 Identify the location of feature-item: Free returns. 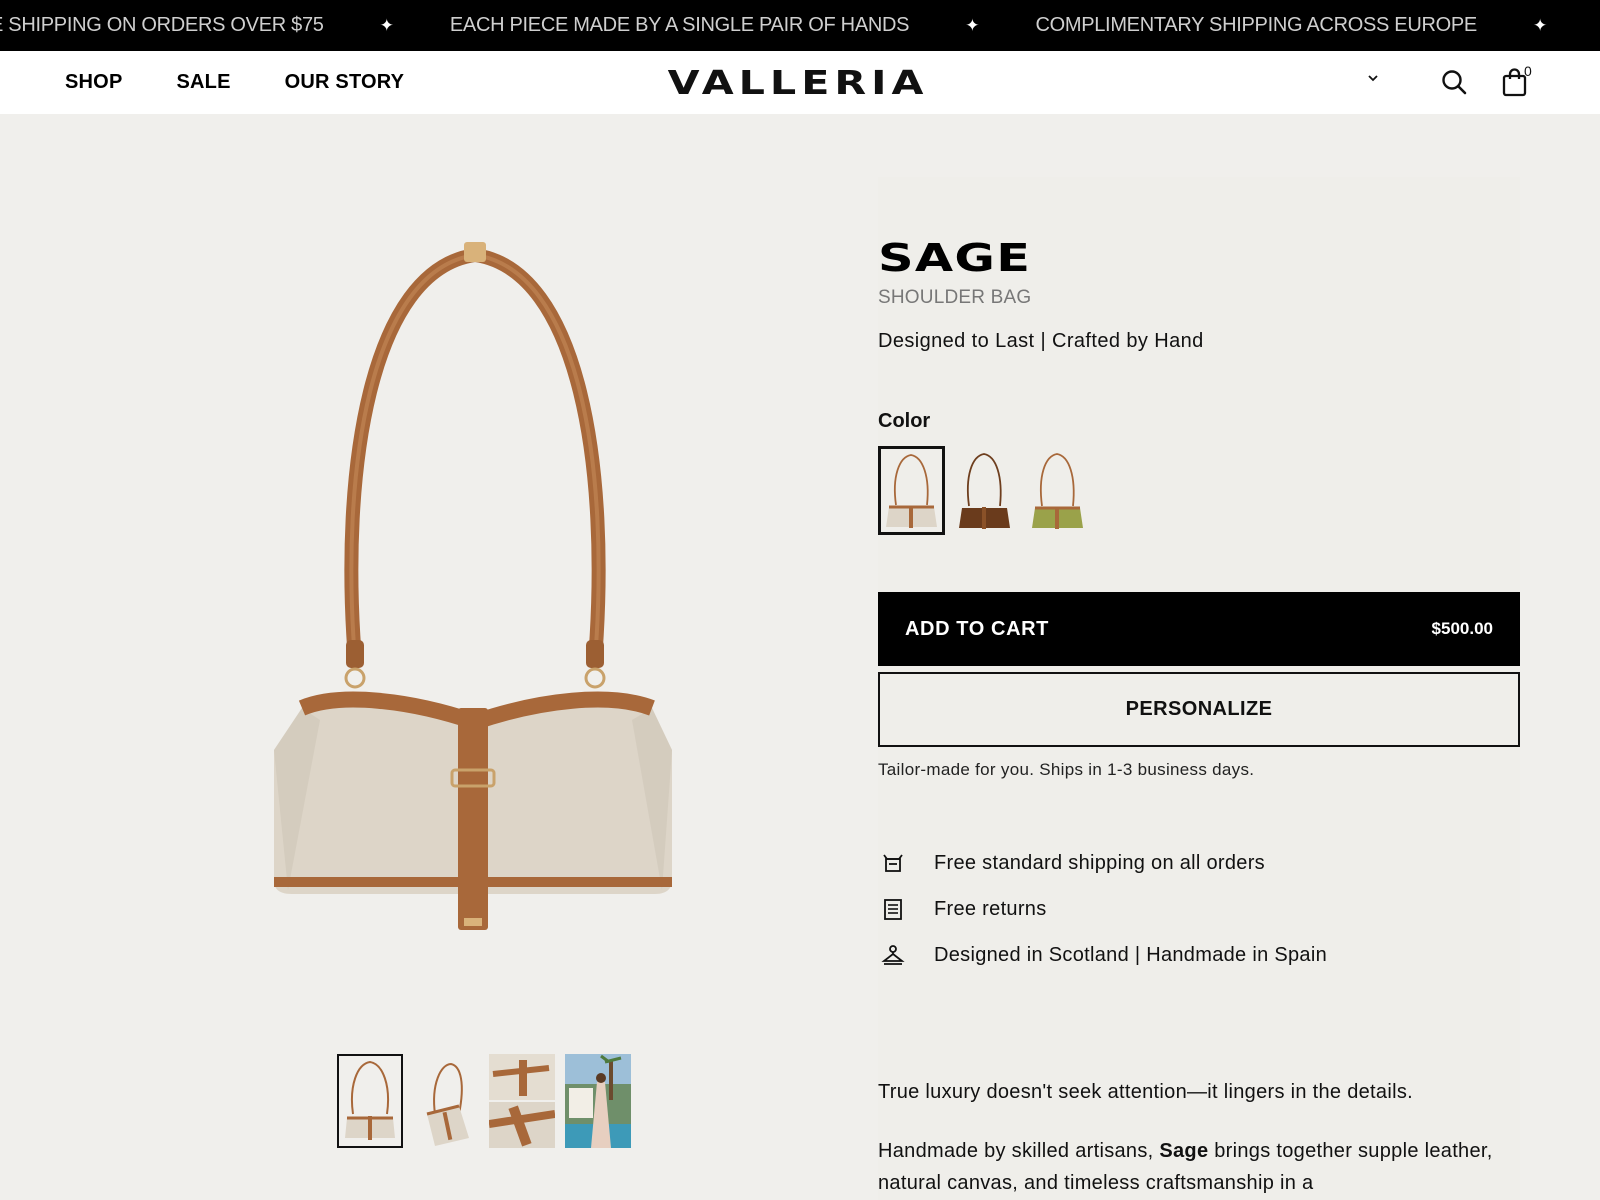
(1102, 909).